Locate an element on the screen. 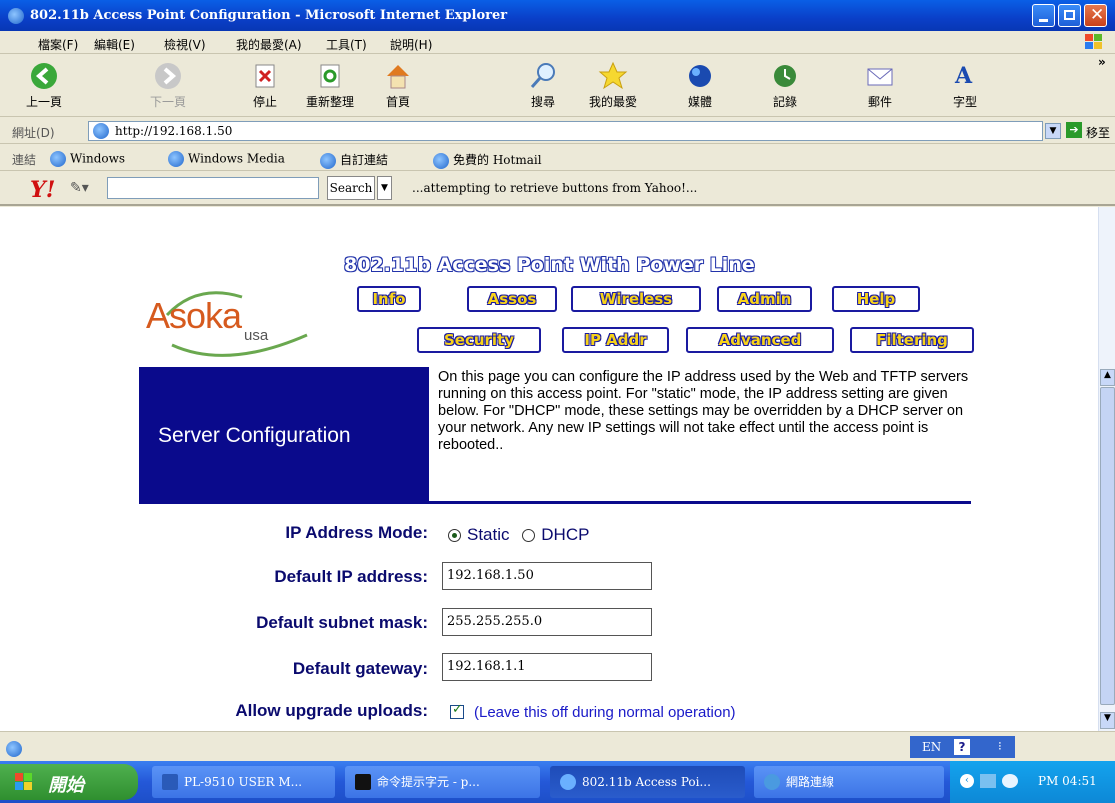 Image resolution: width=1115 pixels, height=803 pixels. link-custom: 自訂連結 is located at coordinates (354, 160).